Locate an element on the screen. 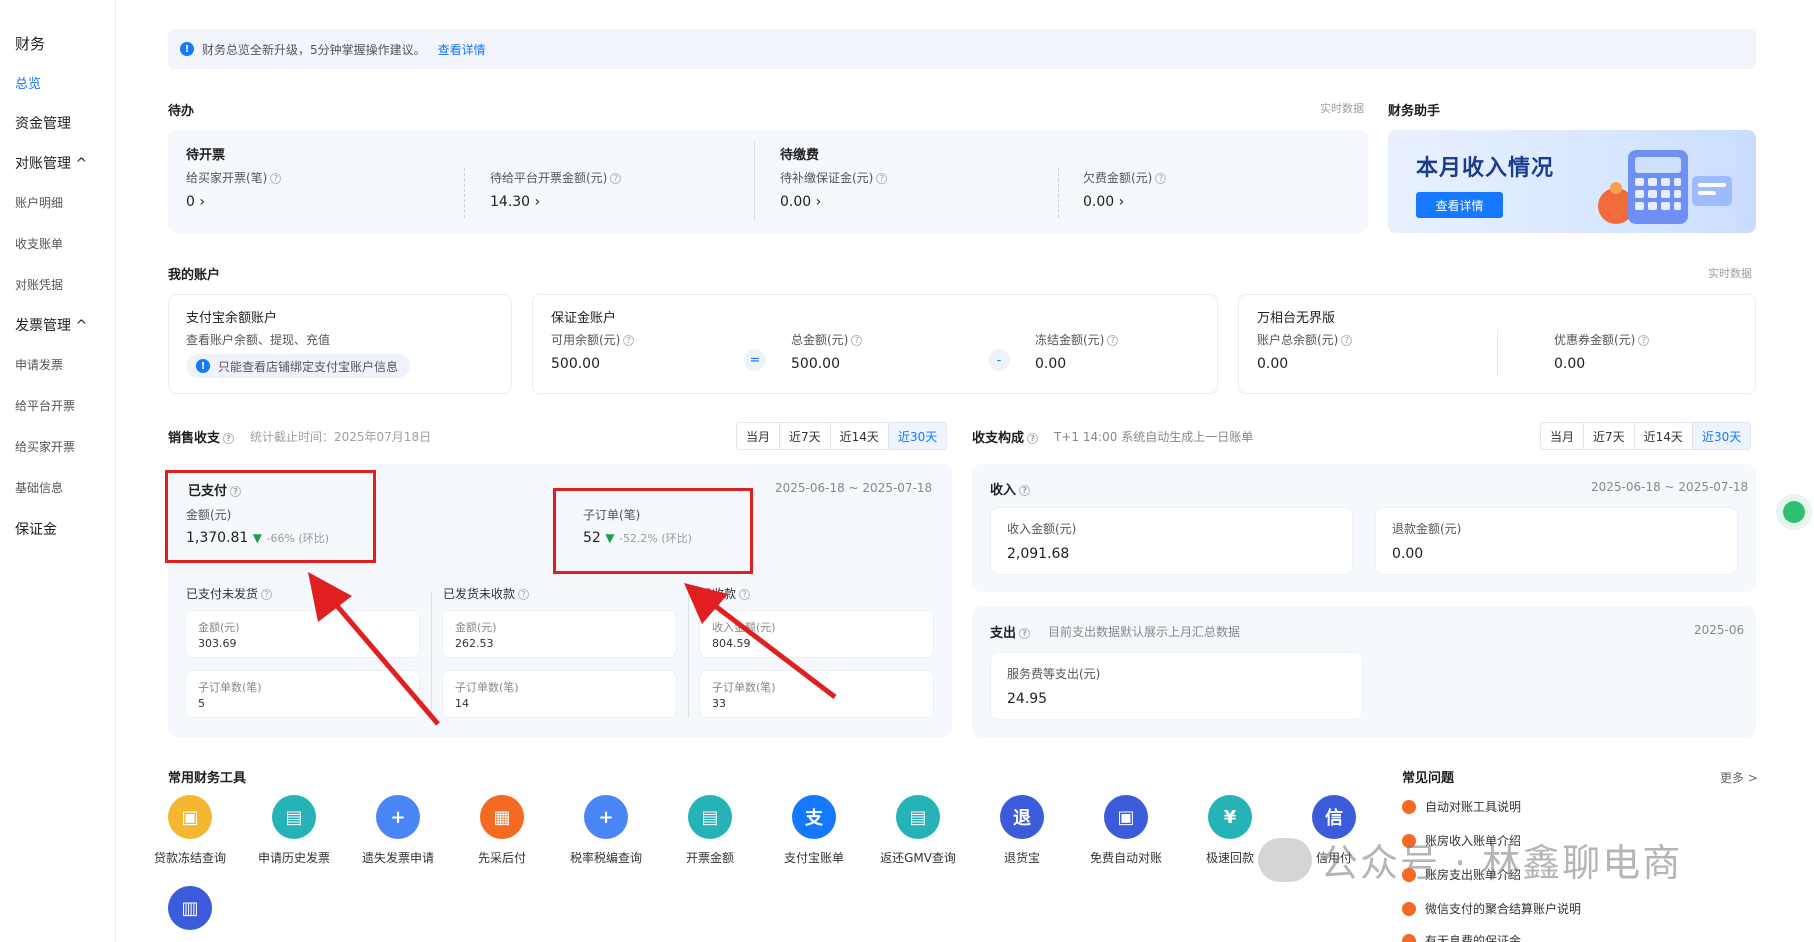 The width and height of the screenshot is (1814, 942). tool-label: 退货宝 is located at coordinates (1021, 858).